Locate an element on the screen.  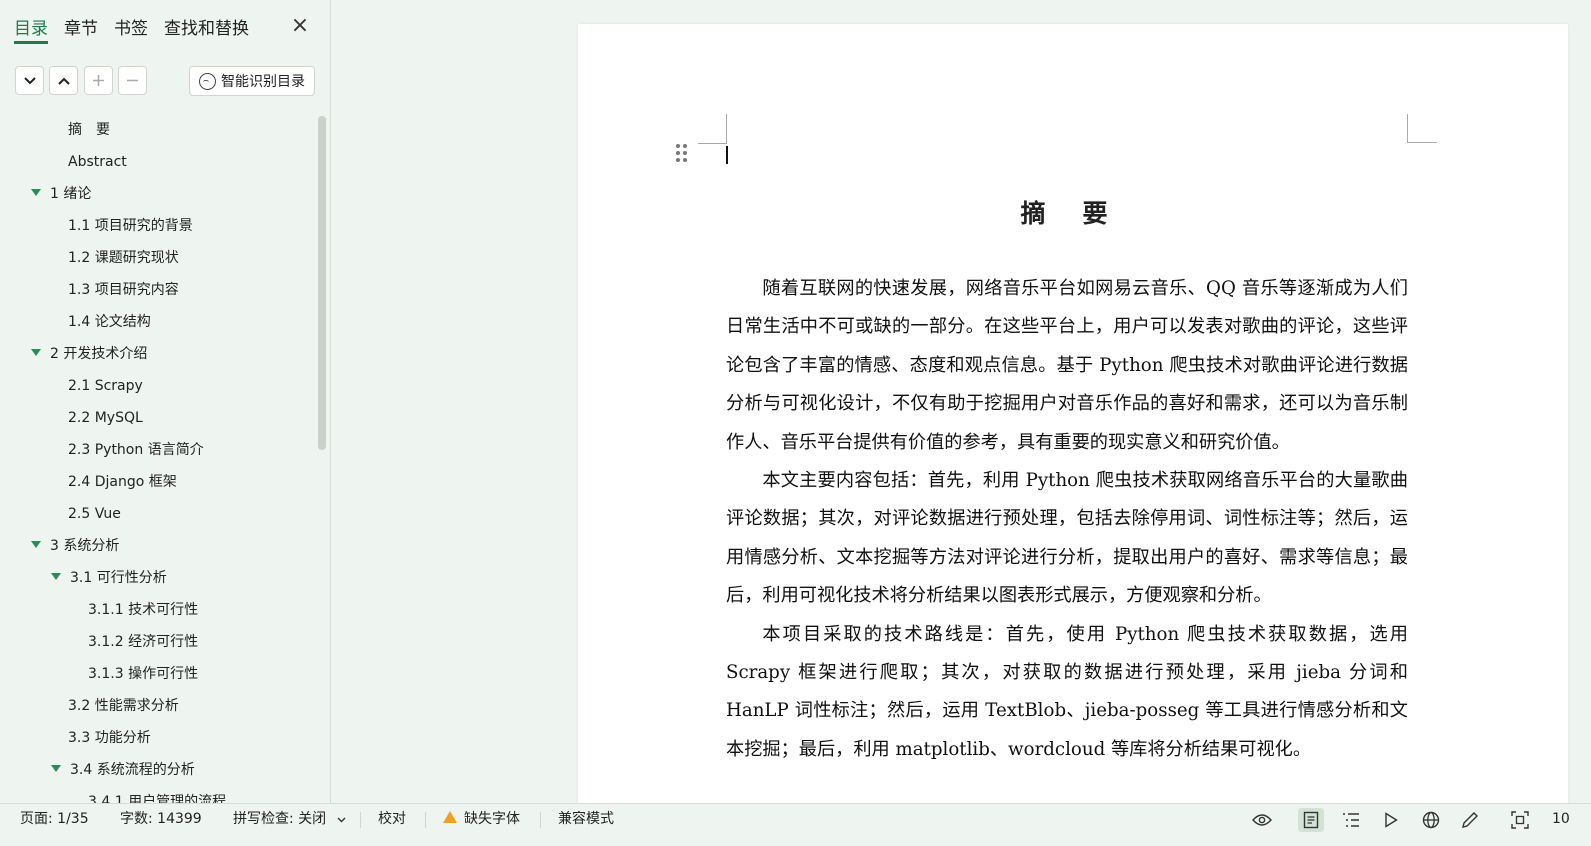
toc-item: 3.4 系统流程的分析 is located at coordinates (123, 770).